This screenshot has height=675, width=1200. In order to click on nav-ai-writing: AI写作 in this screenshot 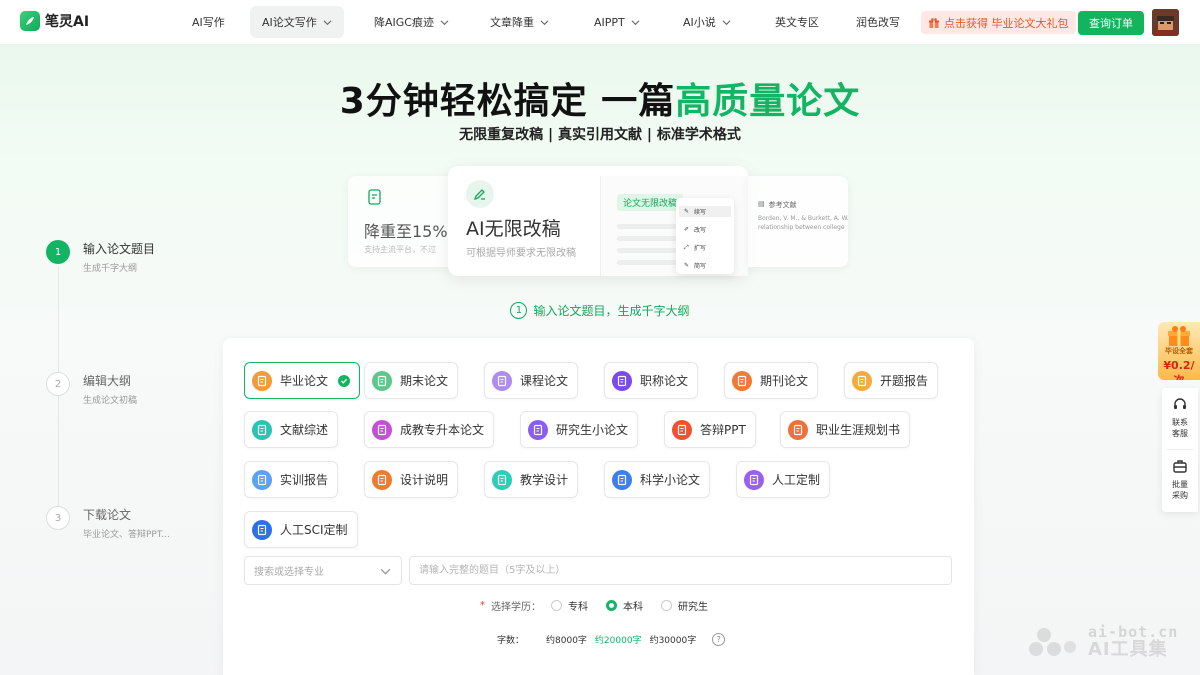, I will do `click(208, 22)`.